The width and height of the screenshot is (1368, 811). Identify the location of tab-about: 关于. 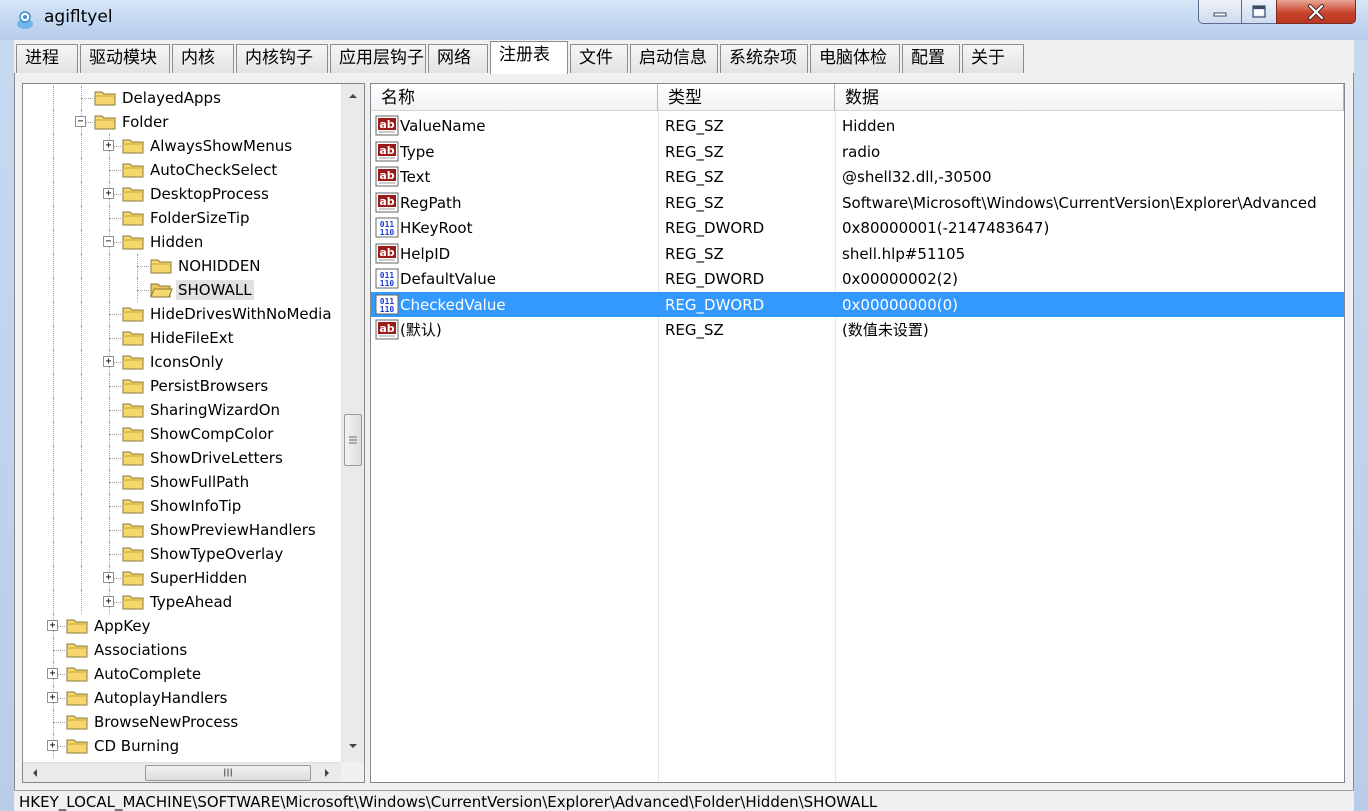
(993, 58).